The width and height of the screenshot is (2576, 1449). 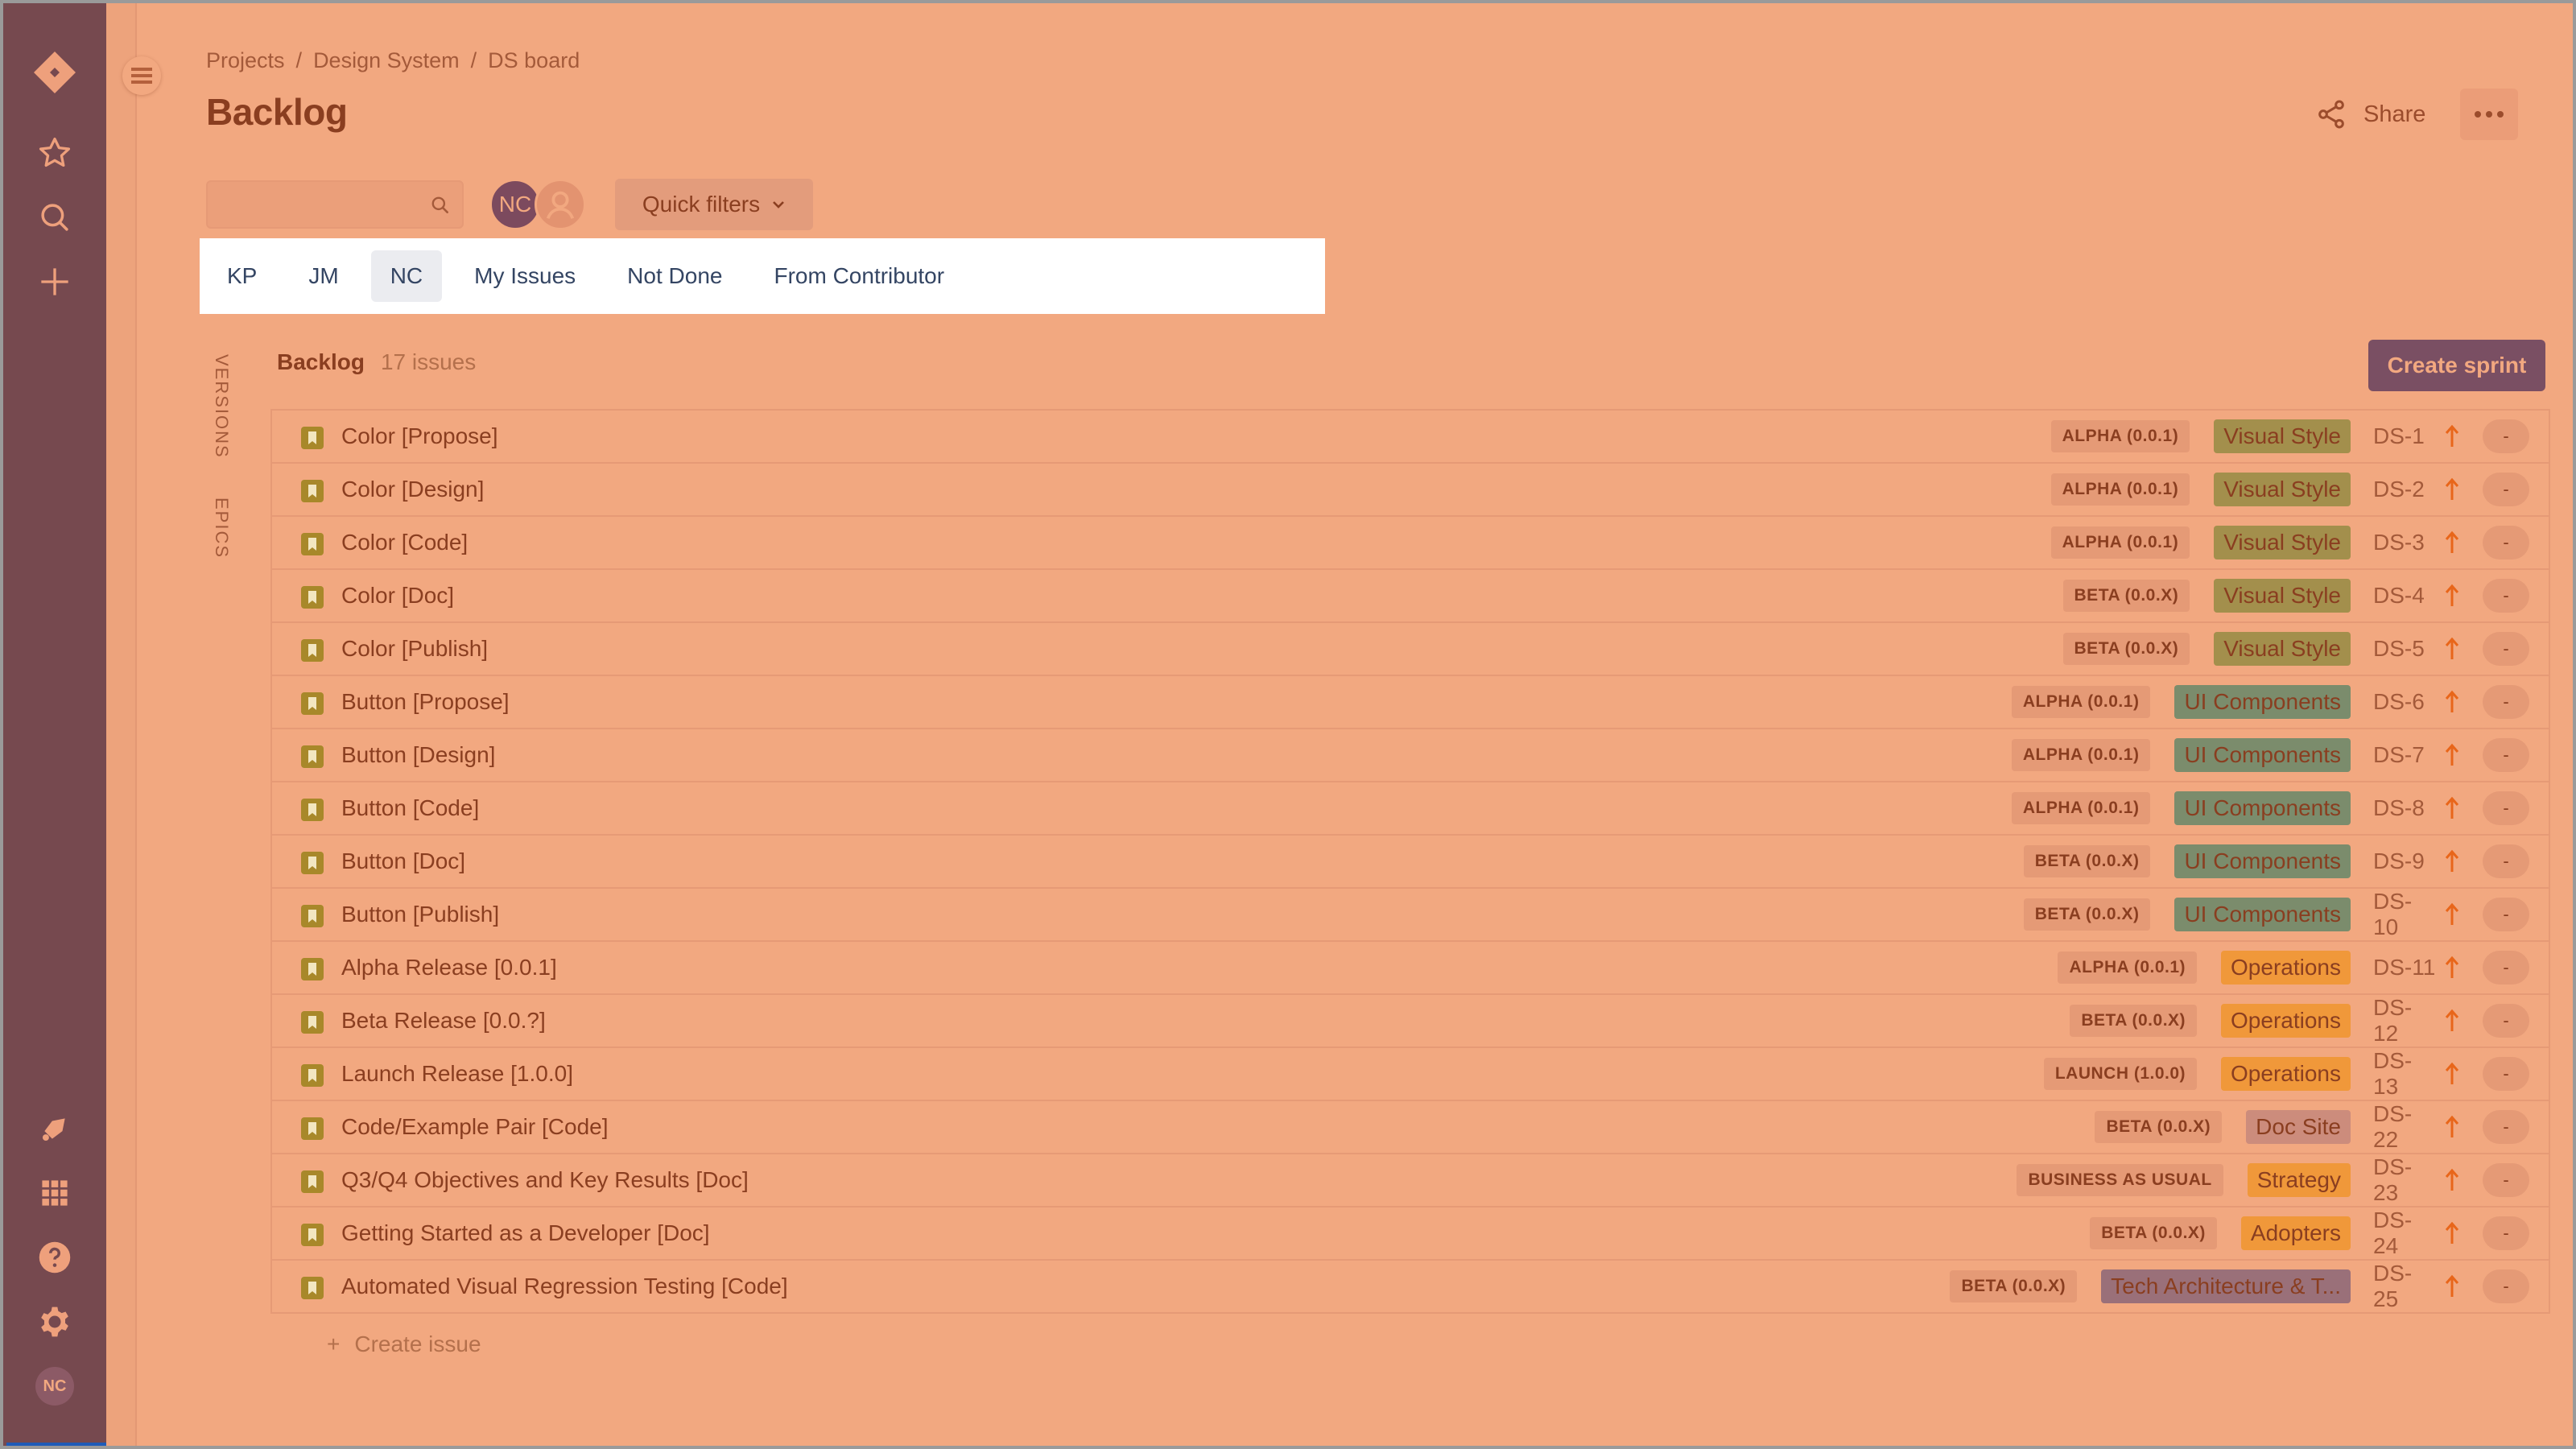 I want to click on avatar-nc: NC, so click(x=515, y=204).